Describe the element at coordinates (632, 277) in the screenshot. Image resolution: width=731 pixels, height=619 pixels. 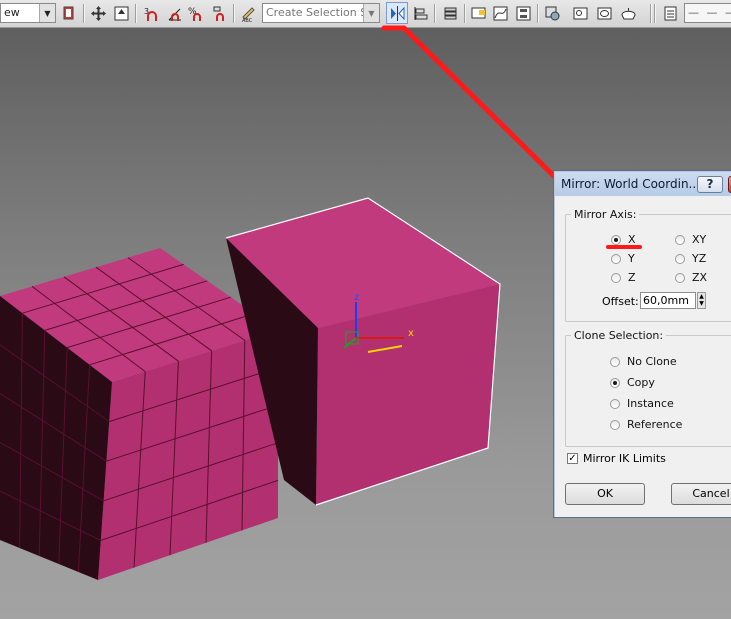
I see `axis-z-label: Z` at that location.